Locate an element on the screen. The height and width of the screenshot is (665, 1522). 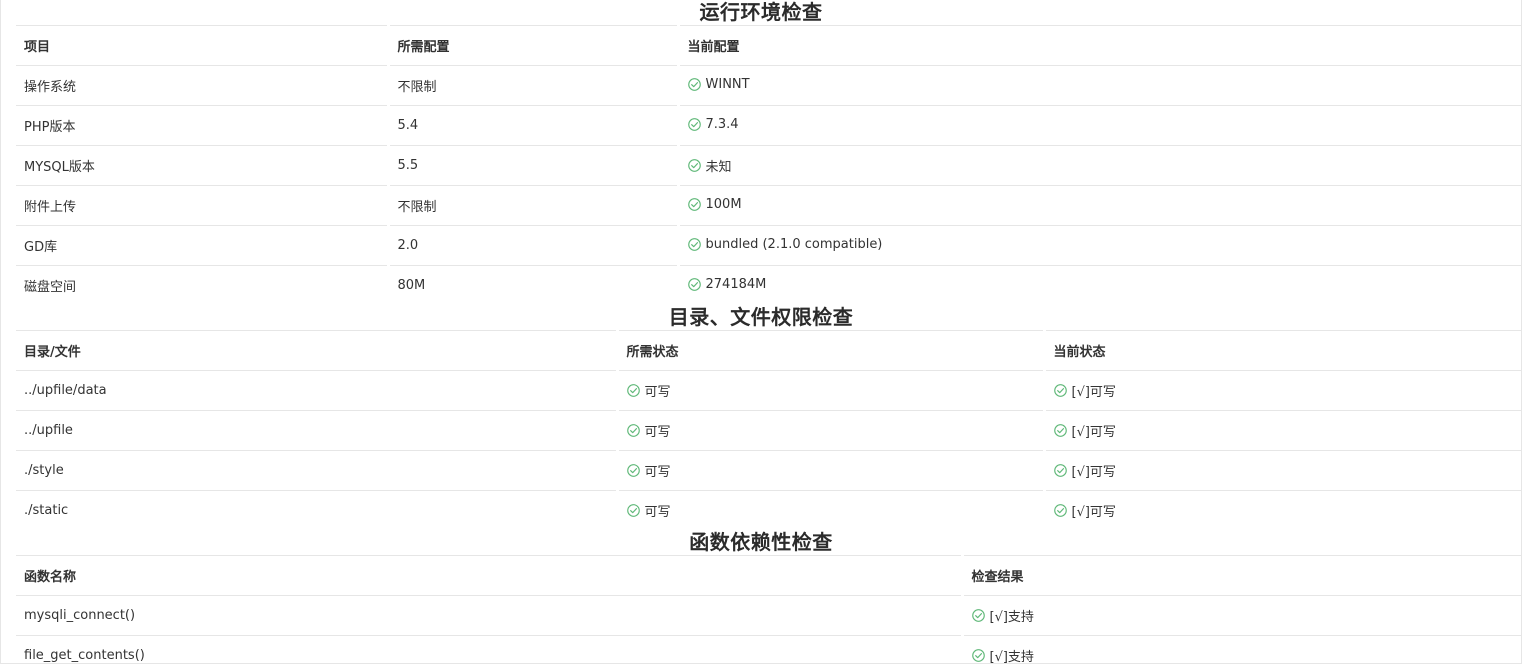
dir-check-row: ../upfile 可写 [√]可写 is located at coordinates (768, 430).